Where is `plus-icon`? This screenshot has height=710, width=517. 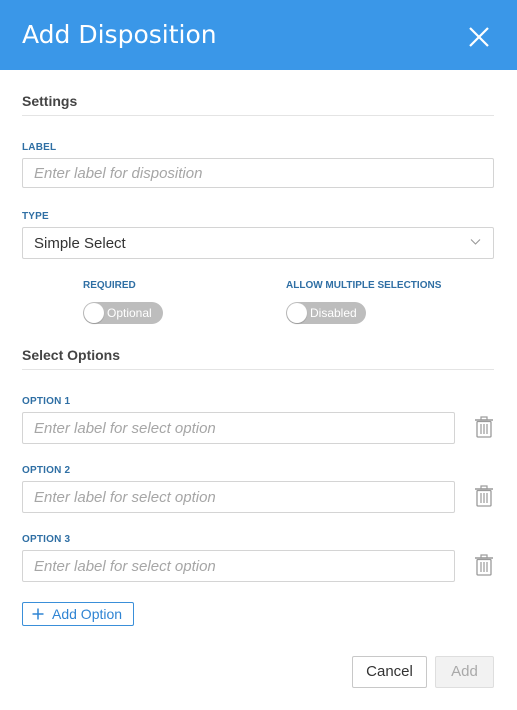 plus-icon is located at coordinates (38, 614).